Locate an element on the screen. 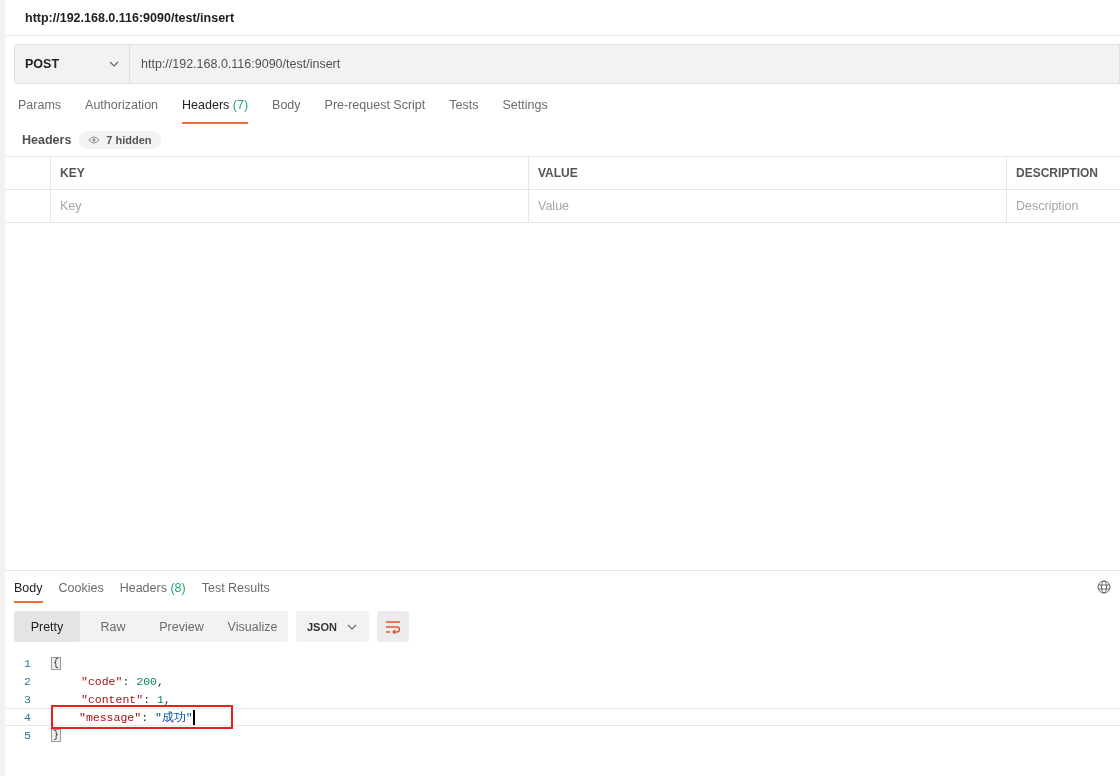 This screenshot has height=776, width=1120. column-header: VALUE is located at coordinates (768, 173).